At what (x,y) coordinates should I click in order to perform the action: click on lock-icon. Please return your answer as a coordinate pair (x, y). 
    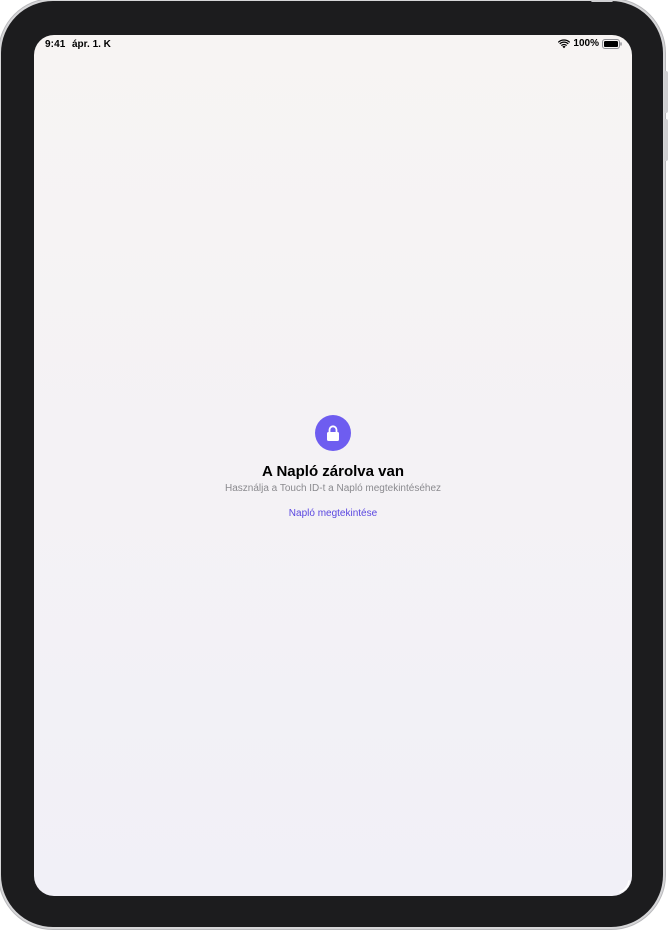
    Looking at the image, I should click on (333, 433).